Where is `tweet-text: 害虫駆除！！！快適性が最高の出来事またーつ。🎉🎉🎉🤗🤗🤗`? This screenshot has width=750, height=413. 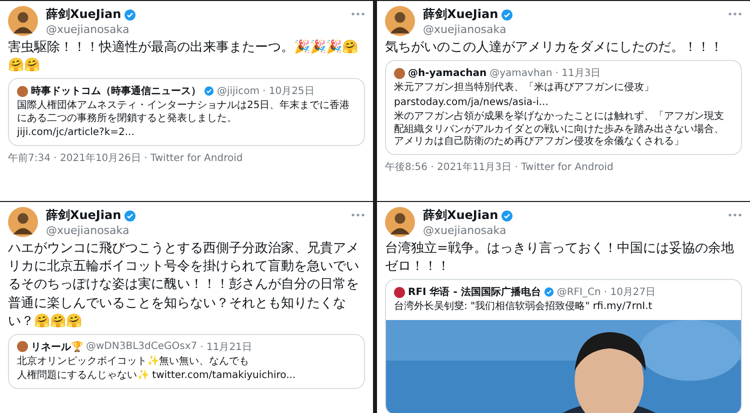 tweet-text: 害虫駆除！！！快適性が最高の出来事またーつ。🎉🎉🎉🤗🤗🤗 is located at coordinates (183, 57).